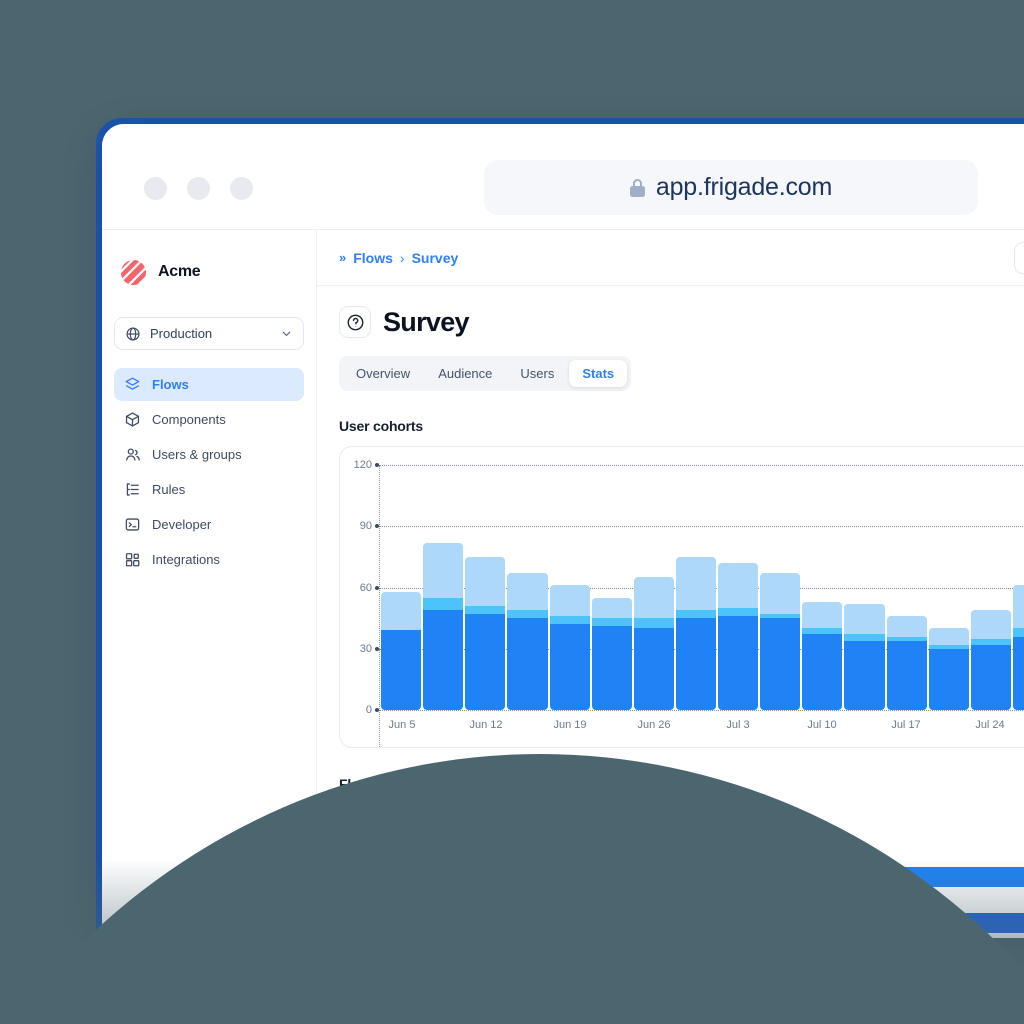 The image size is (1024, 1024). I want to click on breadcrumb-expand-icon: », so click(342, 257).